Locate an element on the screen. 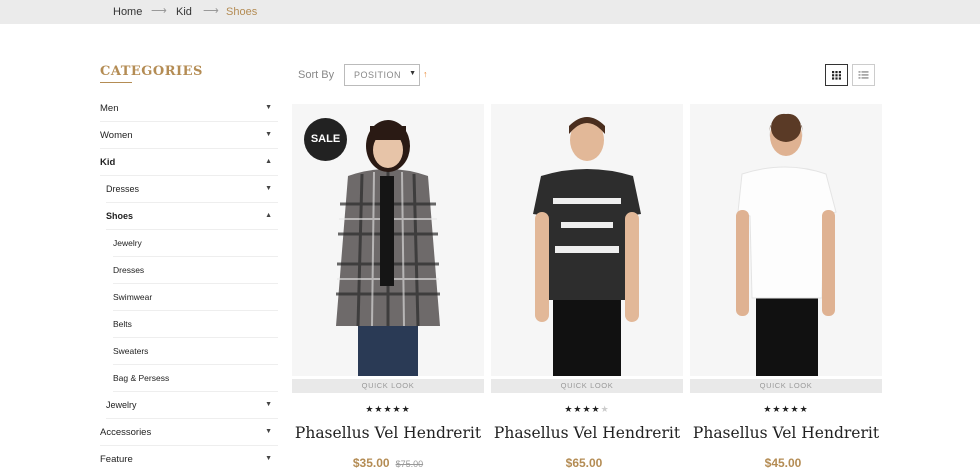 This screenshot has height=473, width=980. sidebar-item-dresses: Dresses ▼ is located at coordinates (192, 189).